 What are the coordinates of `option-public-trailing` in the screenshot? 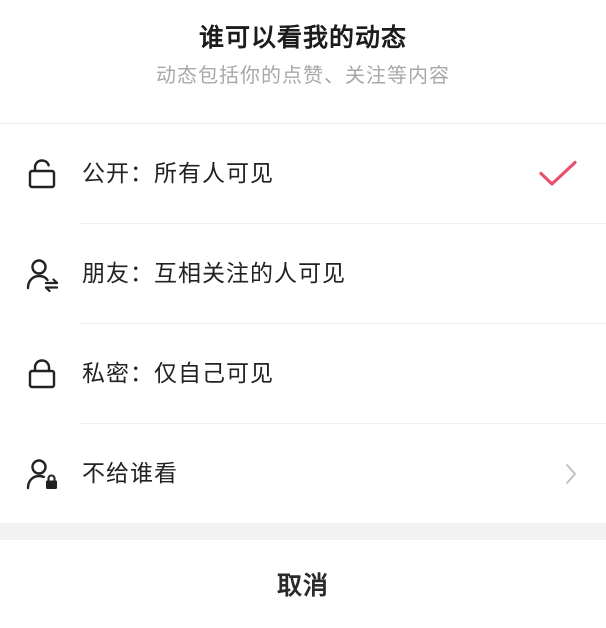 It's located at (553, 174).